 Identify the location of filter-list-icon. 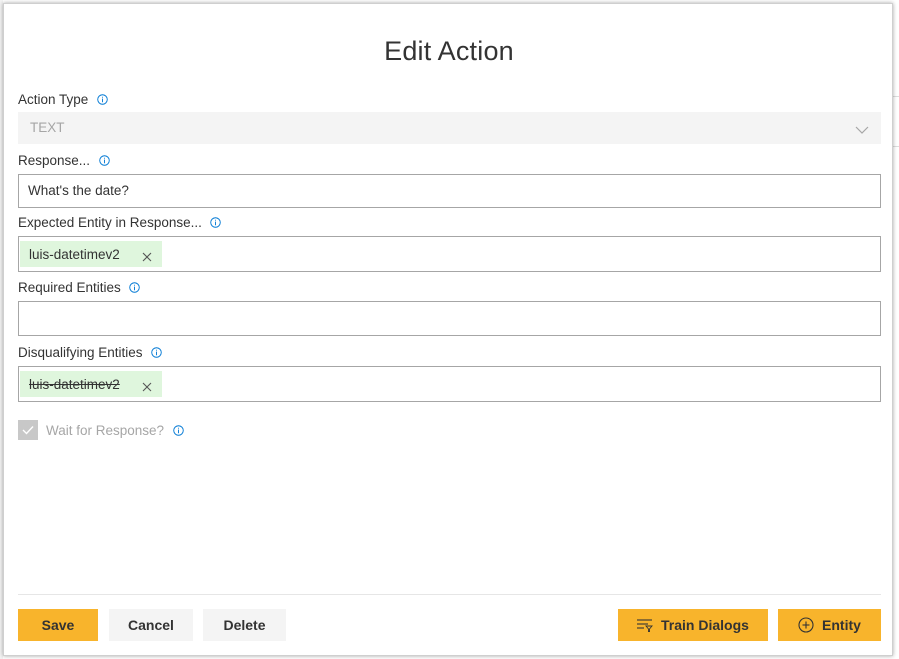
(645, 625).